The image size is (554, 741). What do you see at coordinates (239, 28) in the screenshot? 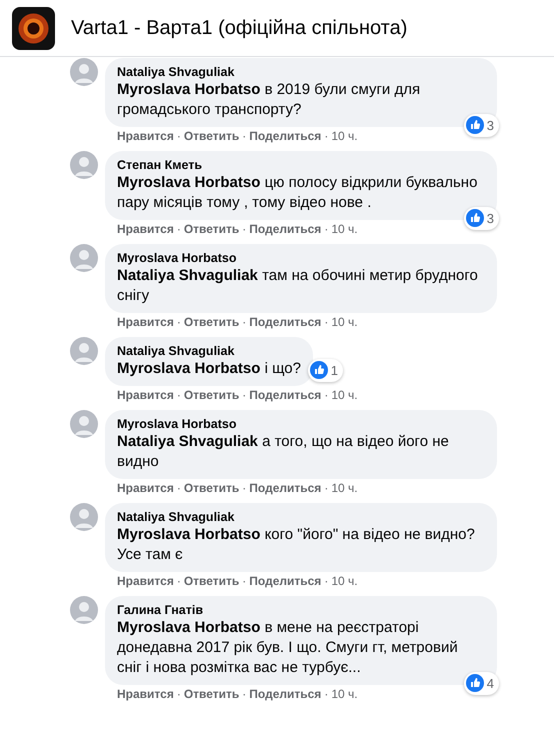
I see `page-title: Varta1 - Варта1 (офіційна спільнота)` at bounding box center [239, 28].